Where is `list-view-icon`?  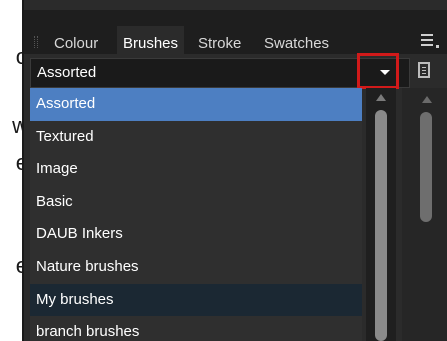 list-view-icon is located at coordinates (424, 70).